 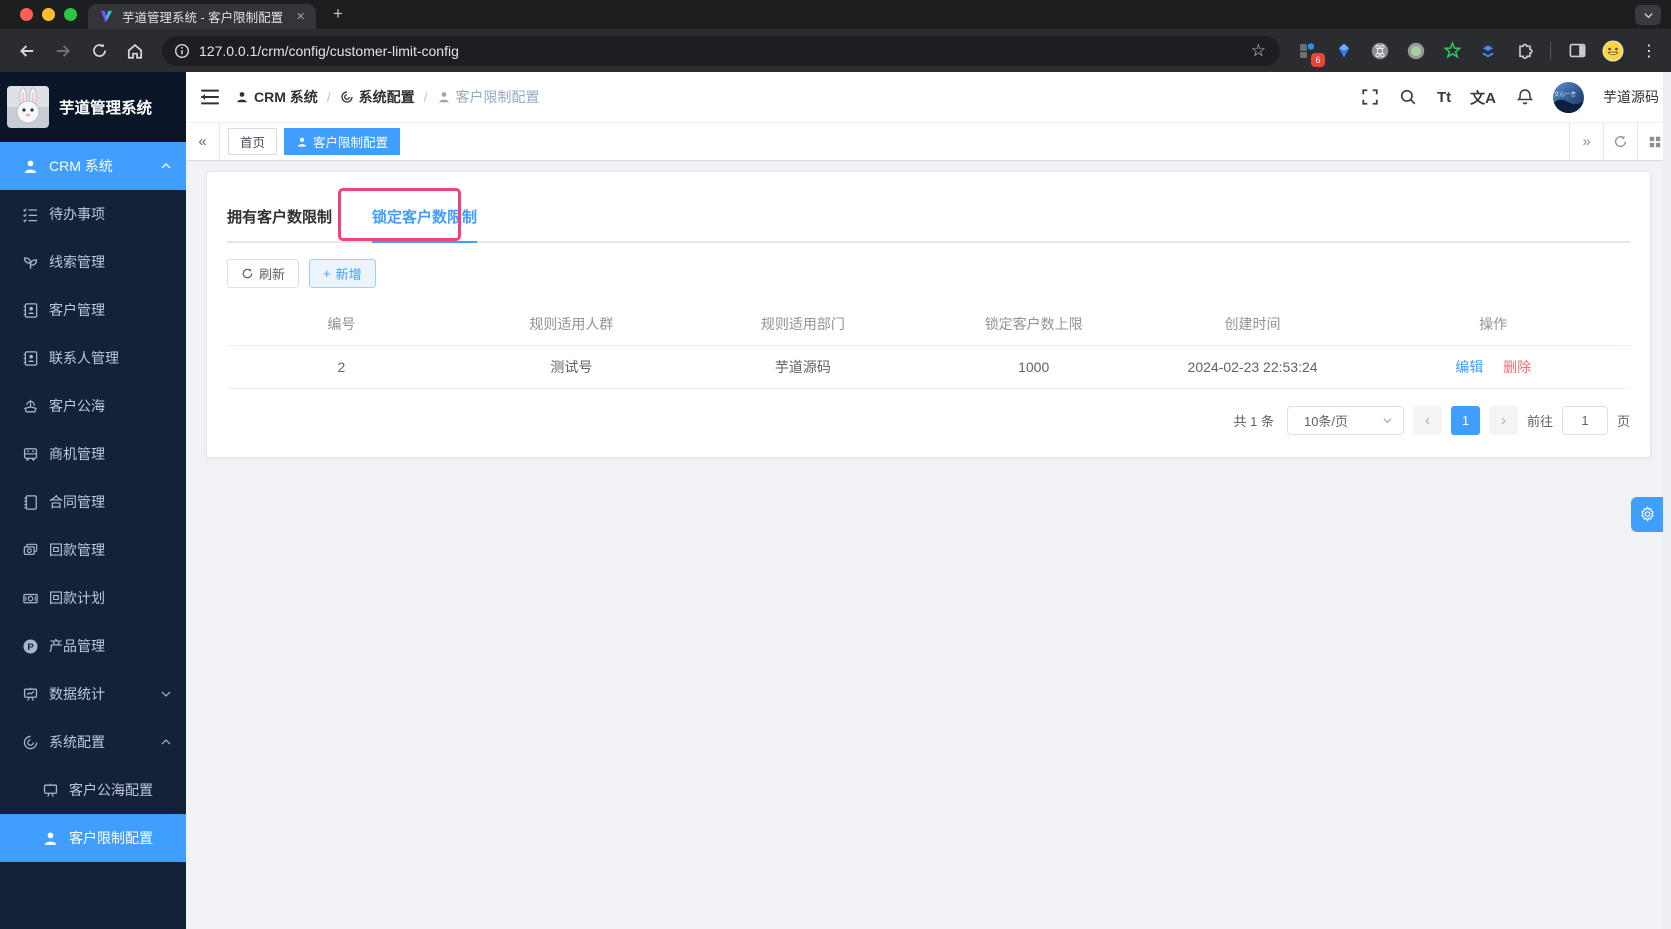 What do you see at coordinates (1380, 51) in the screenshot?
I see `extension-command-icon` at bounding box center [1380, 51].